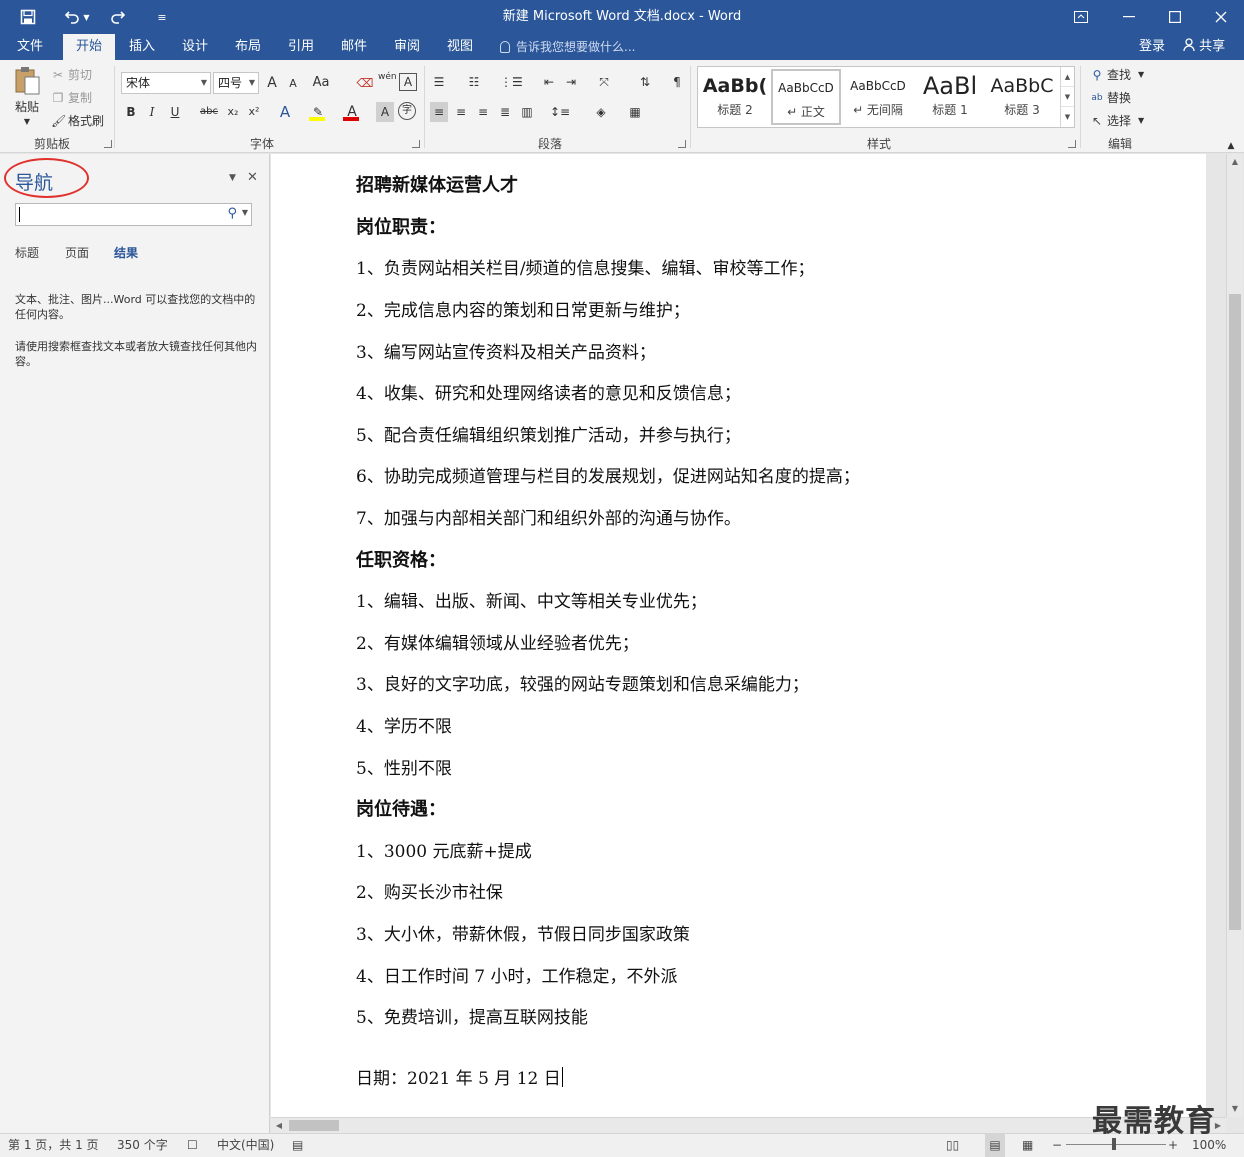  What do you see at coordinates (604, 82) in the screenshot?
I see `chinese-layout-icon: ⤧` at bounding box center [604, 82].